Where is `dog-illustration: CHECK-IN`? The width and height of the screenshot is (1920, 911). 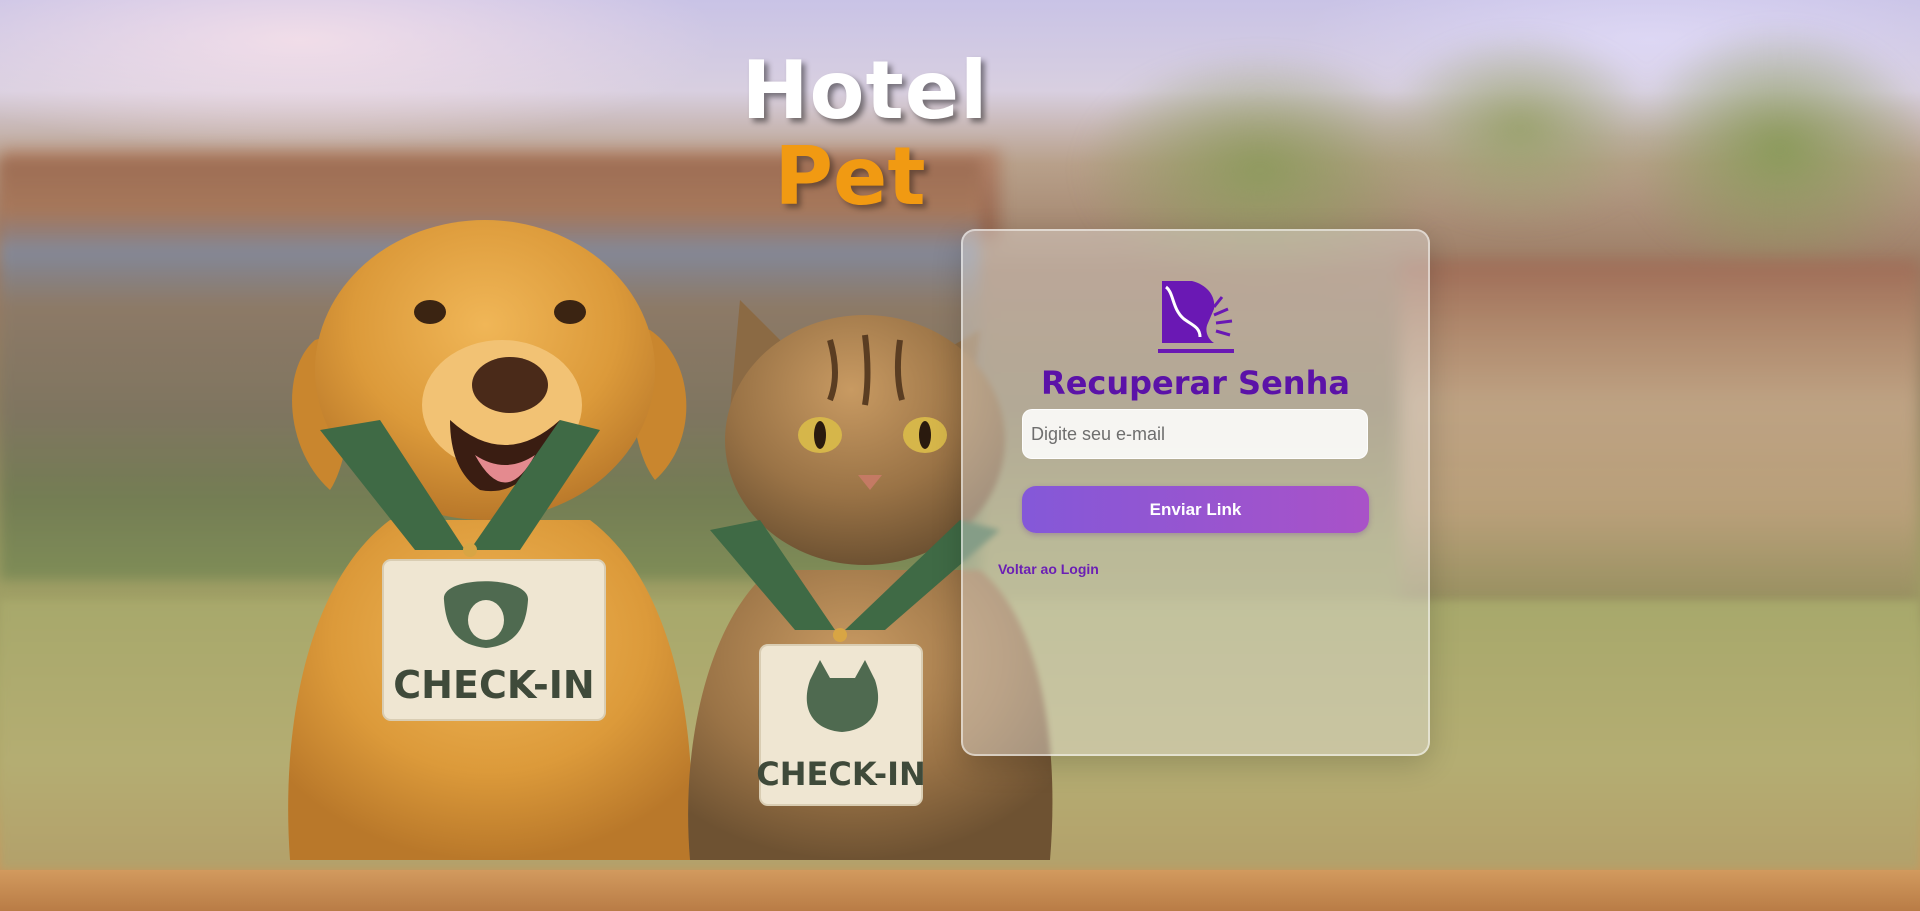
dog-illustration: CHECK-IN is located at coordinates (490, 540).